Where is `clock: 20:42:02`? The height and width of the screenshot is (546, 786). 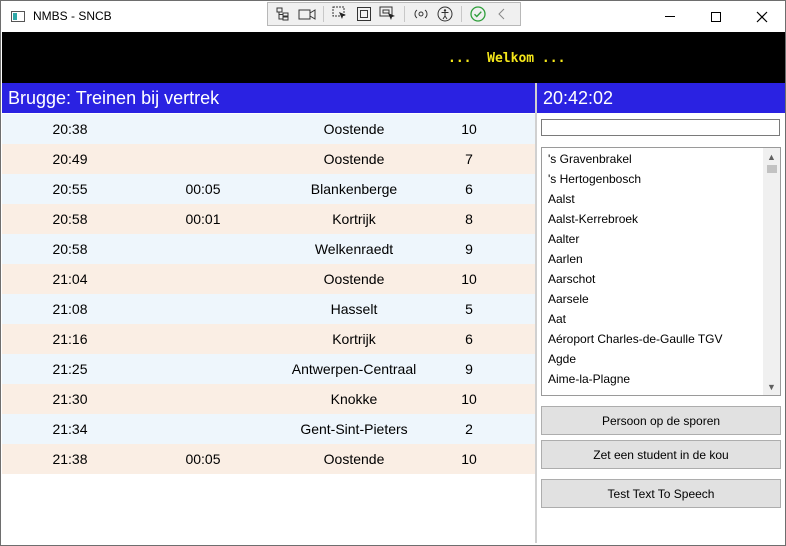 clock: 20:42:02 is located at coordinates (661, 98).